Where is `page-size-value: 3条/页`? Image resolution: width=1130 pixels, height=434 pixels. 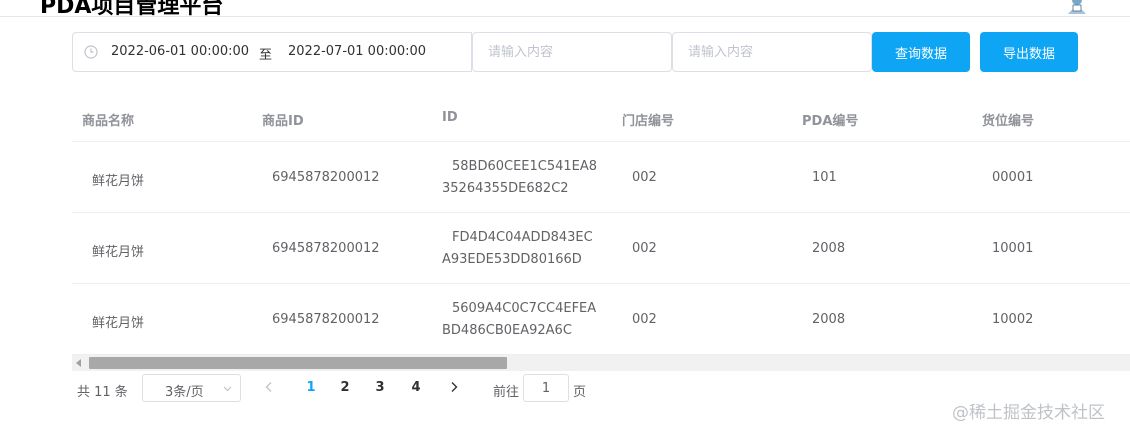
page-size-value: 3条/页 is located at coordinates (184, 392).